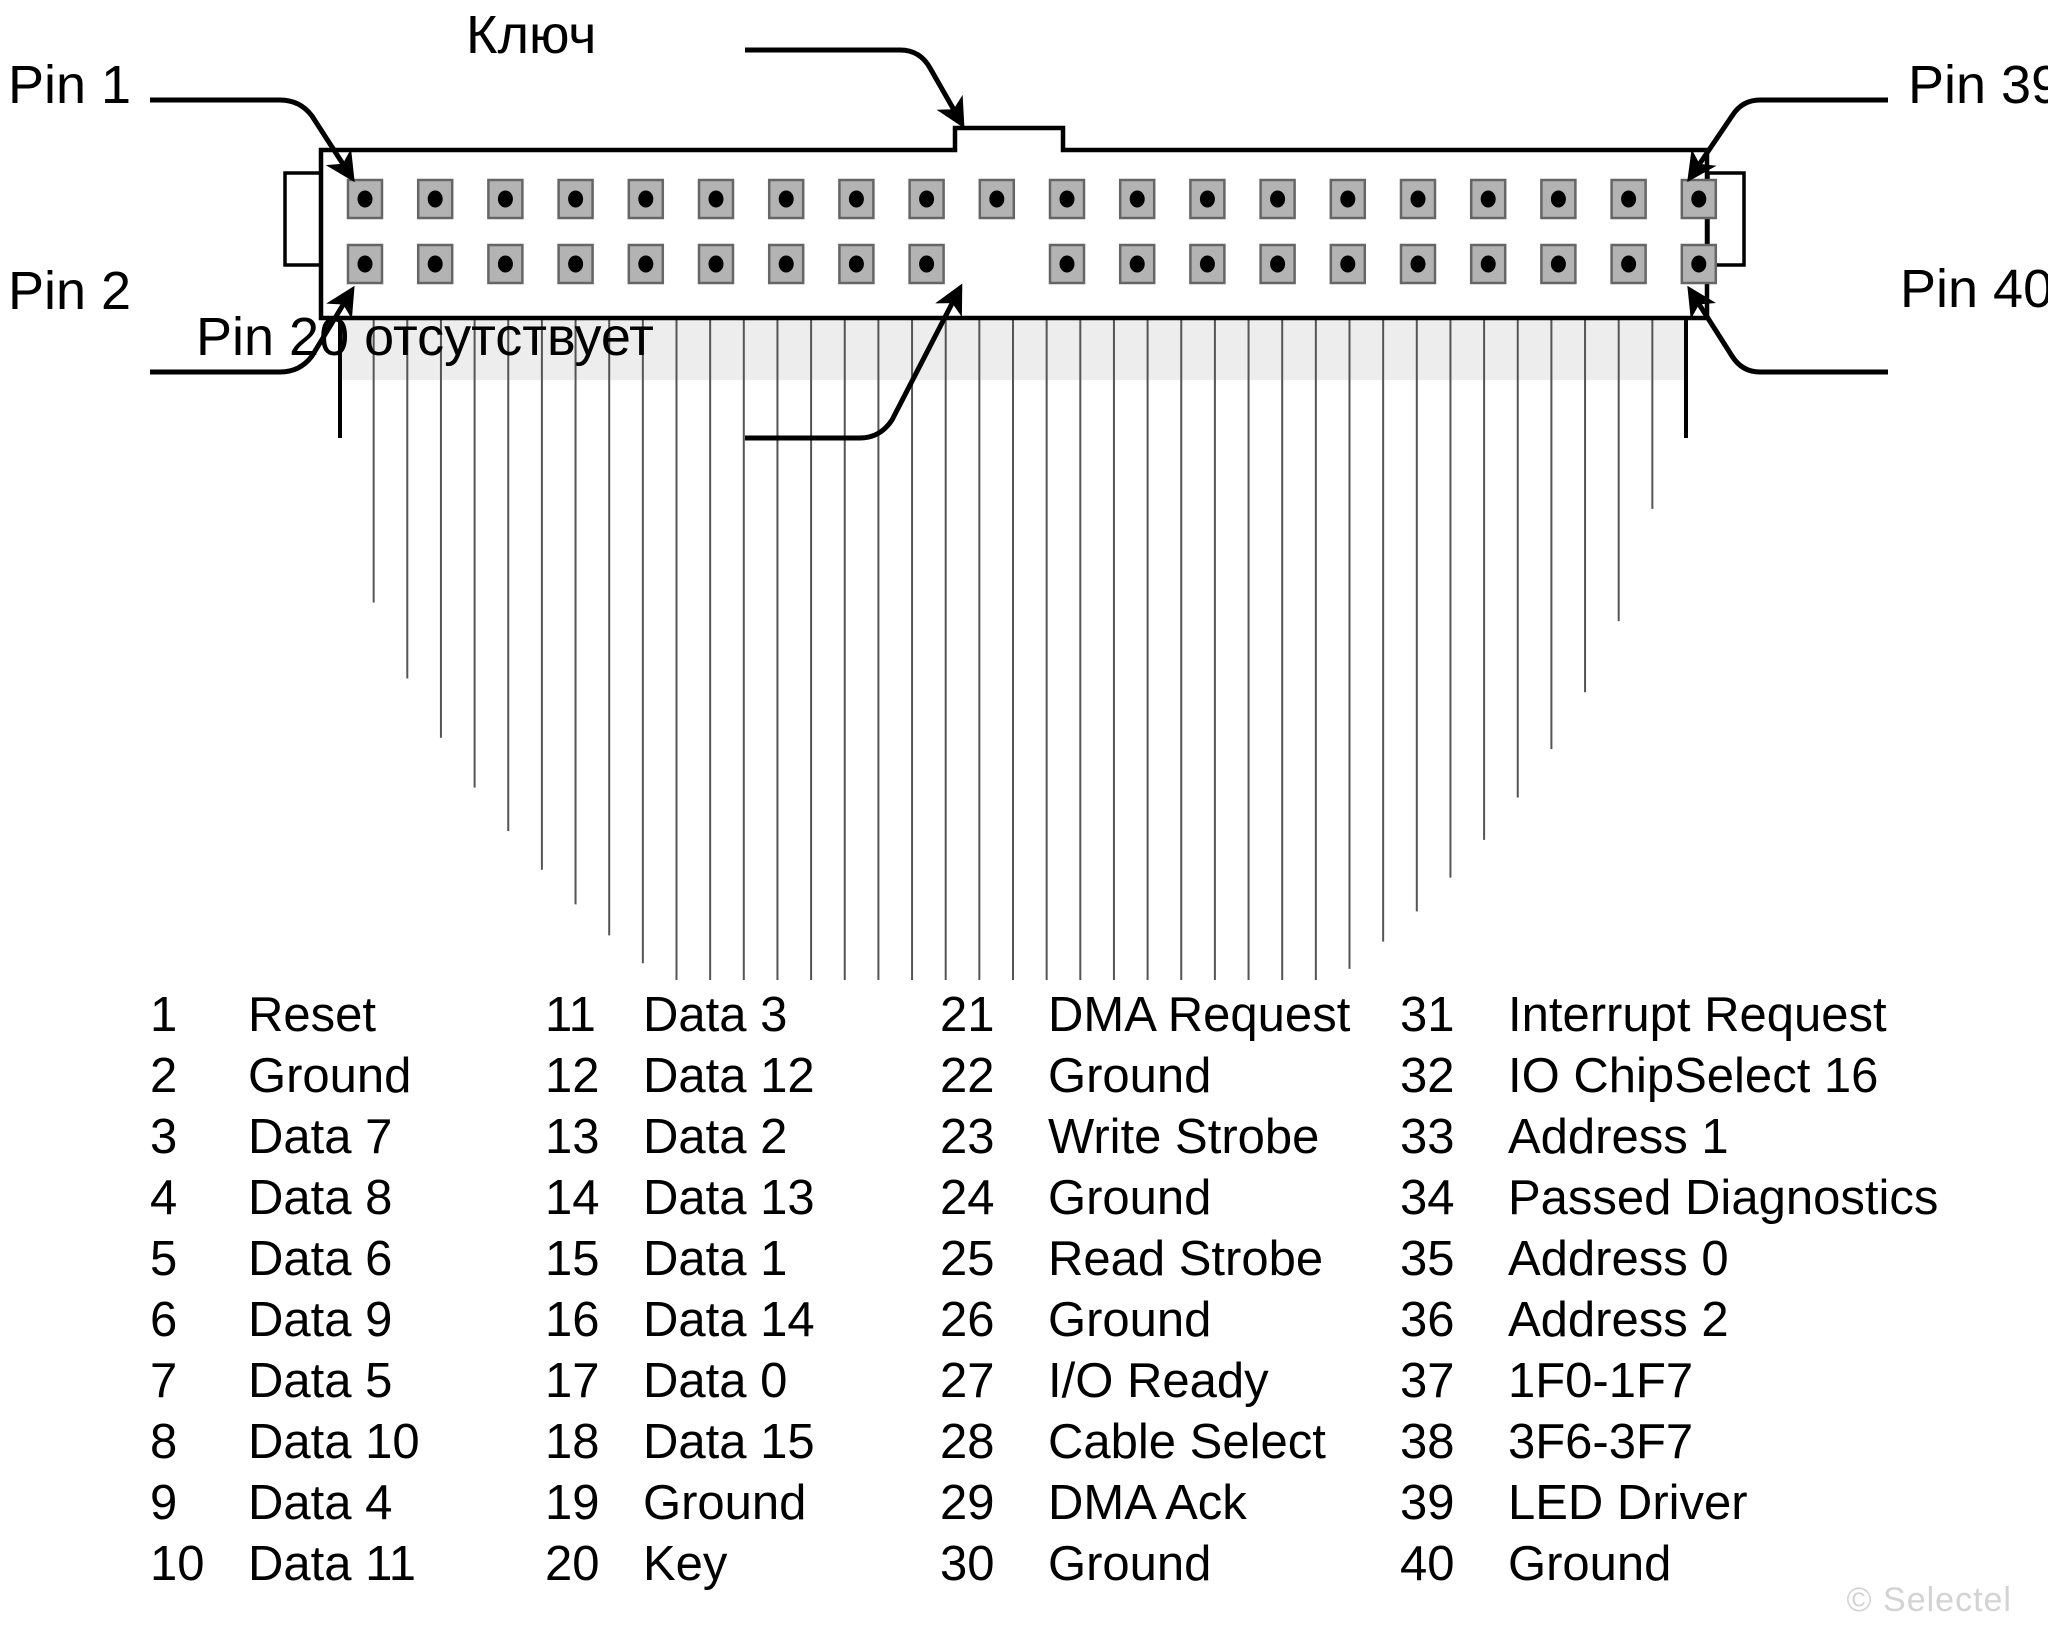 The height and width of the screenshot is (1634, 2048). I want to click on pinout-row: 9 Data 4, so click(347, 1503).